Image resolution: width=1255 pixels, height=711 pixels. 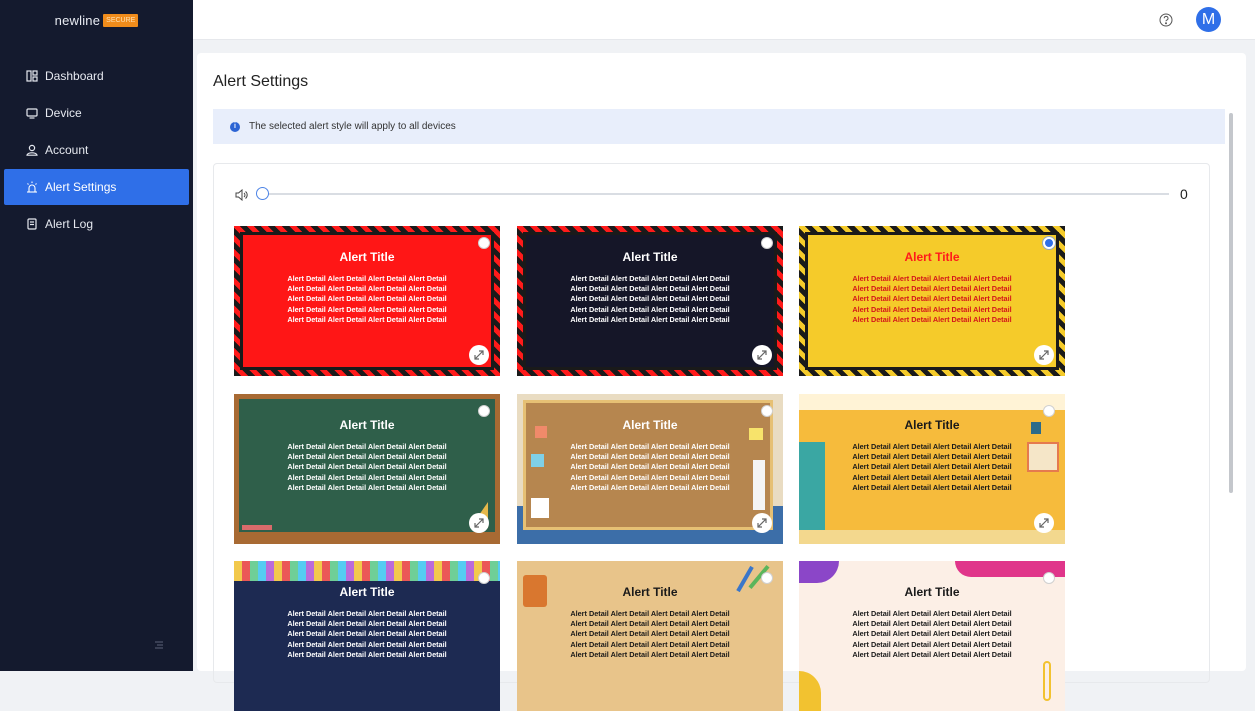 What do you see at coordinates (540, 508) in the screenshot?
I see `paper-decoration` at bounding box center [540, 508].